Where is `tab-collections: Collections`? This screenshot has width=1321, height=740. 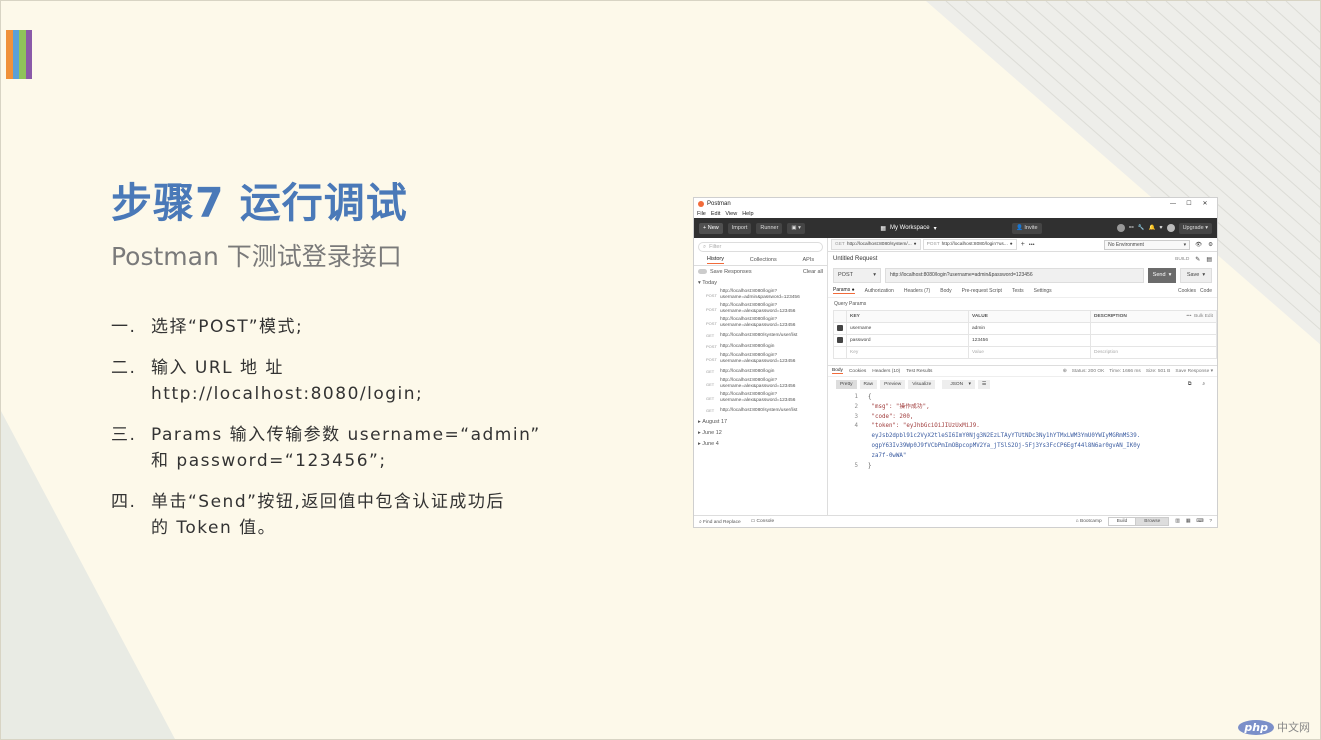
tab-collections: Collections is located at coordinates (763, 260).